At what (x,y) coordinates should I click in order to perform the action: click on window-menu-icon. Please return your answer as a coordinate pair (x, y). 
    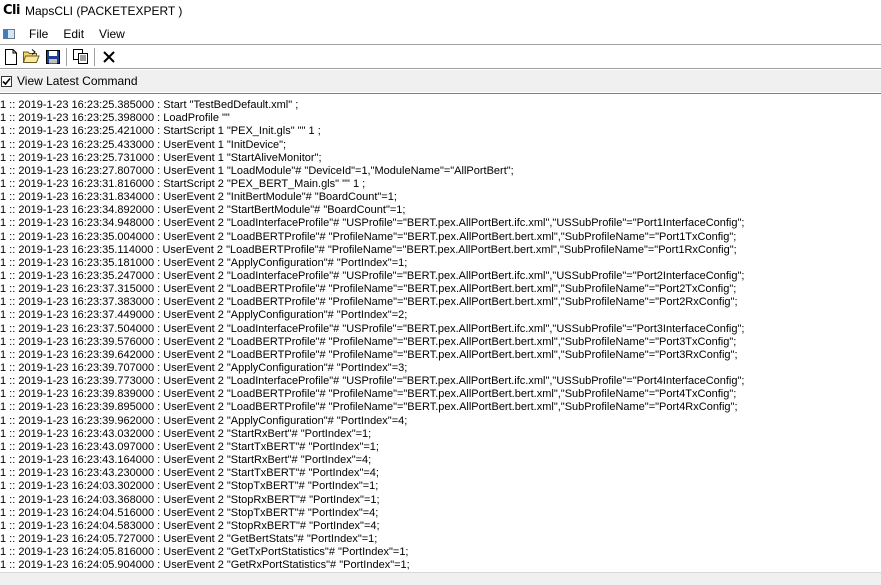
    Looking at the image, I should click on (10, 34).